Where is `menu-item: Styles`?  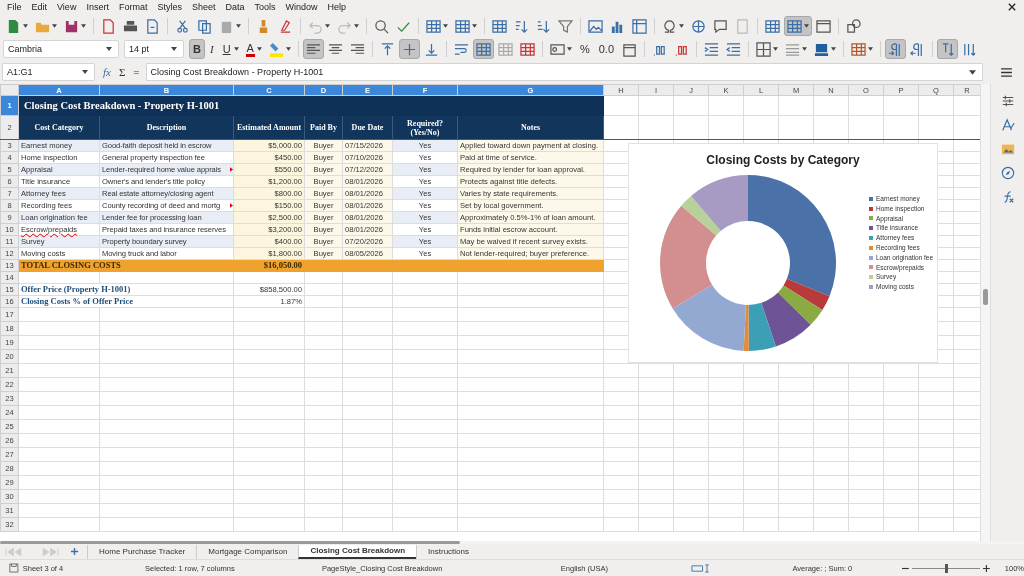 menu-item: Styles is located at coordinates (169, 7).